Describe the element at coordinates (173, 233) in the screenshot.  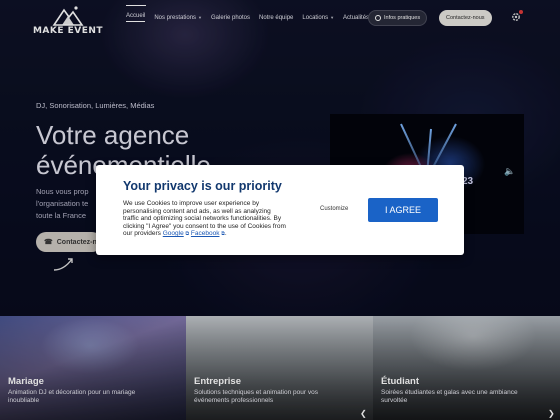
I see `google-link: Google` at that location.